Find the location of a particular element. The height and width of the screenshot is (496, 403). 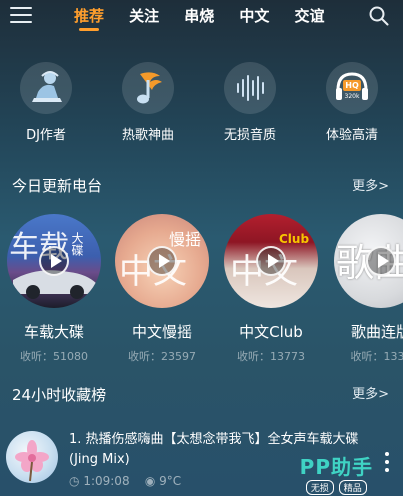

section-title-today: 今日更新电台 is located at coordinates (57, 186).